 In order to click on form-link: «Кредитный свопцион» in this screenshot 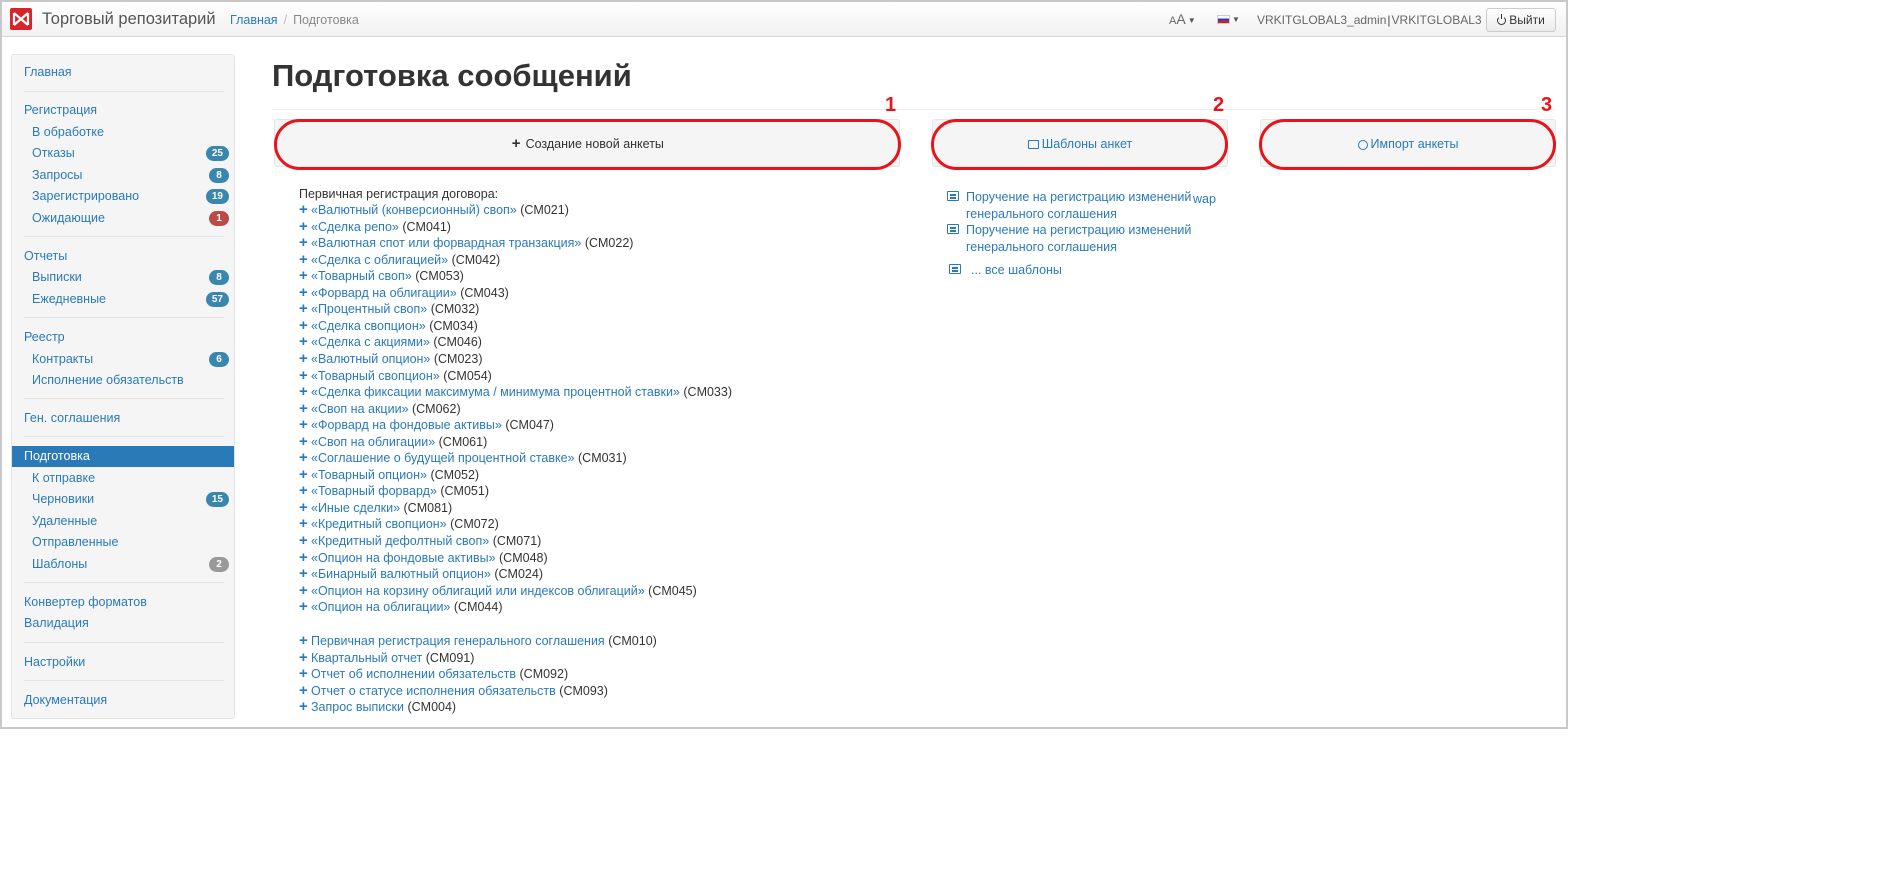, I will do `click(379, 524)`.